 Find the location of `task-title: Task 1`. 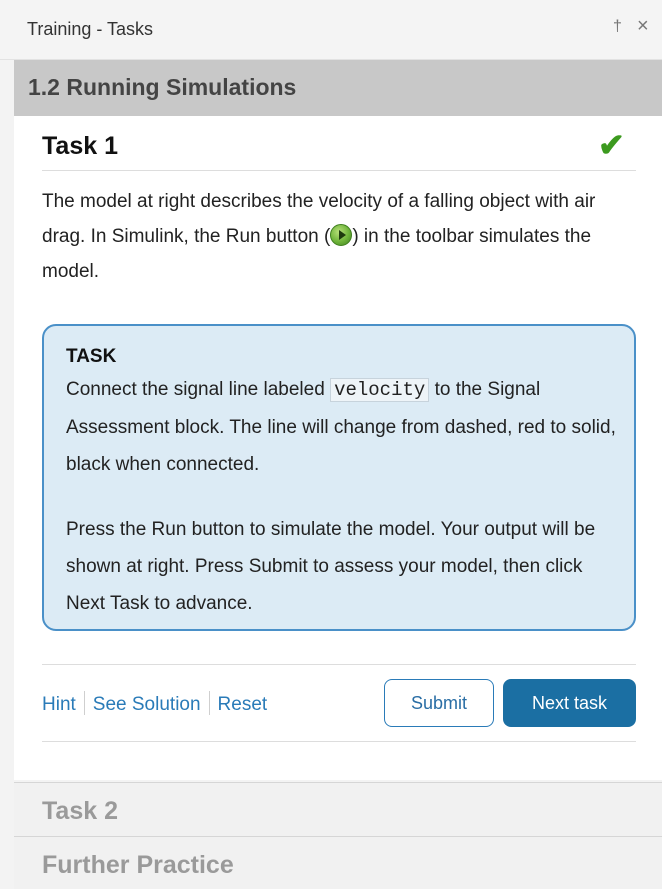

task-title: Task 1 is located at coordinates (80, 146).